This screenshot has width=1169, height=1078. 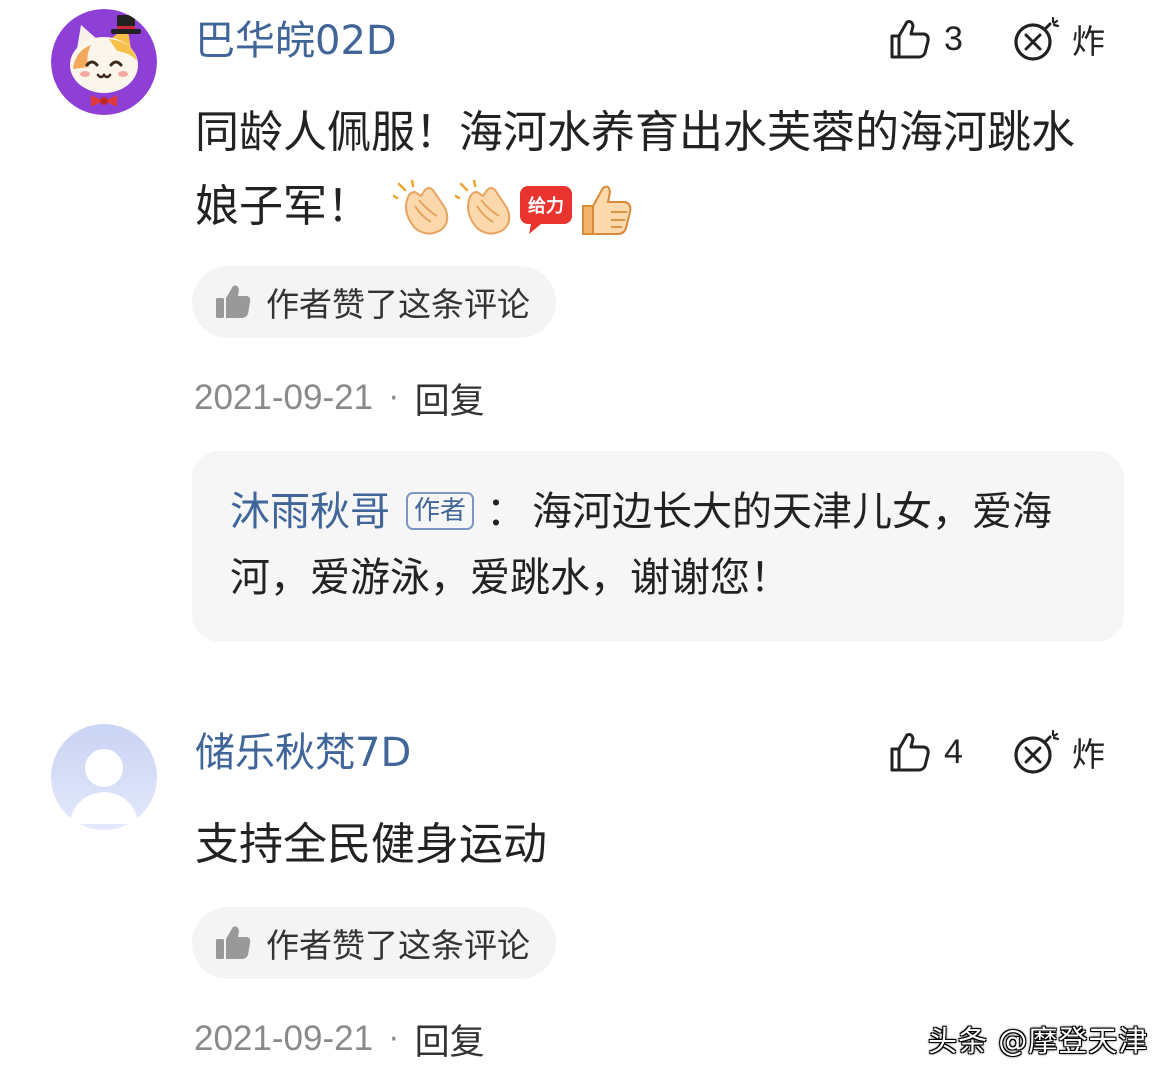 I want to click on watermark: 头条 @摩登天津, so click(x=1038, y=1041).